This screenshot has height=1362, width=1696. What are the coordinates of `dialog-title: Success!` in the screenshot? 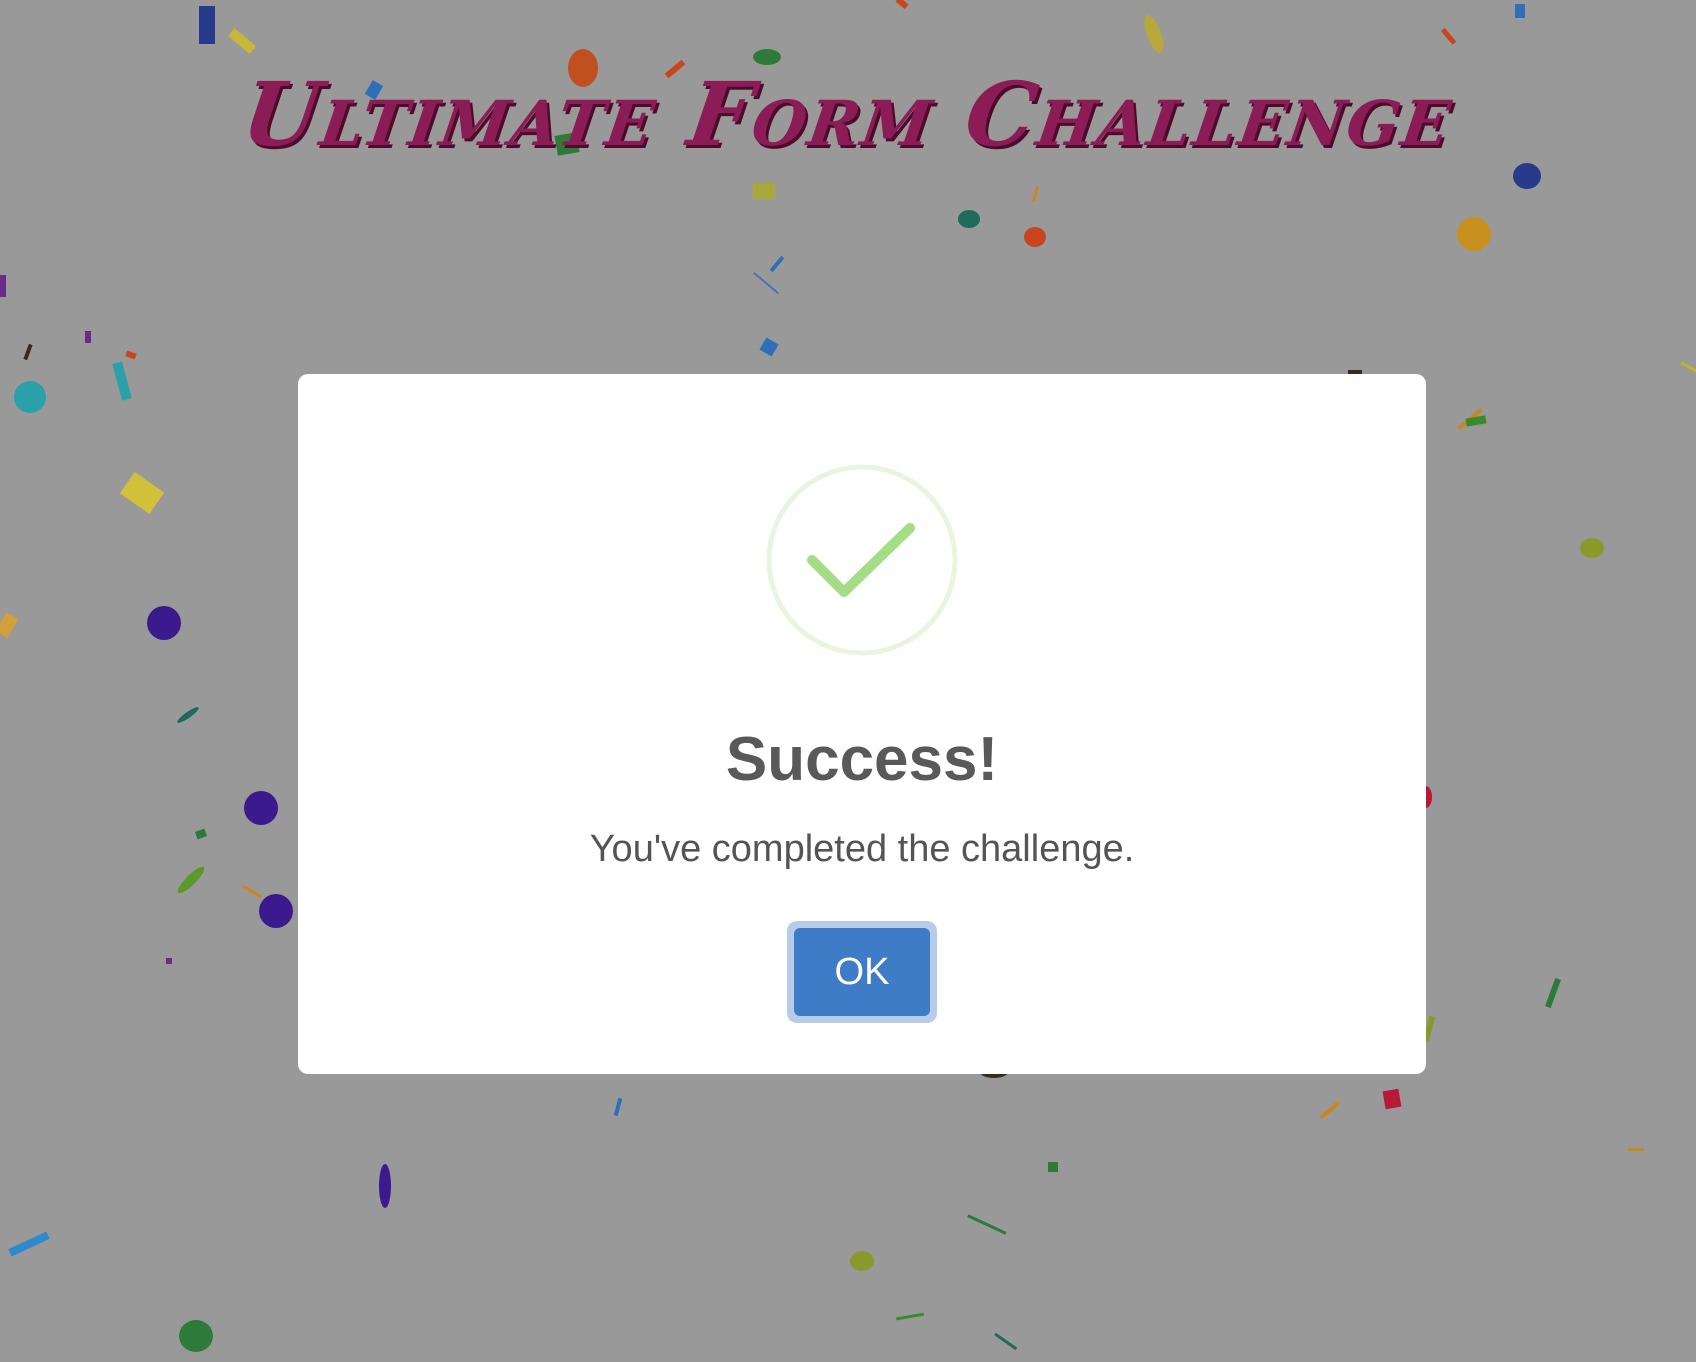 It's located at (862, 759).